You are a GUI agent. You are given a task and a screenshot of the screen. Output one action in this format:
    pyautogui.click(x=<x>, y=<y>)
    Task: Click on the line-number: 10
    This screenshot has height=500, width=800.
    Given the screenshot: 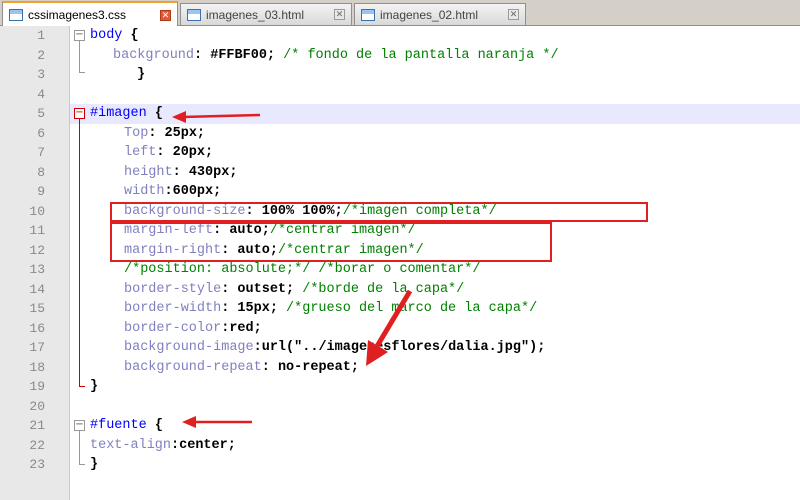 What is the action you would take?
    pyautogui.click(x=37, y=211)
    